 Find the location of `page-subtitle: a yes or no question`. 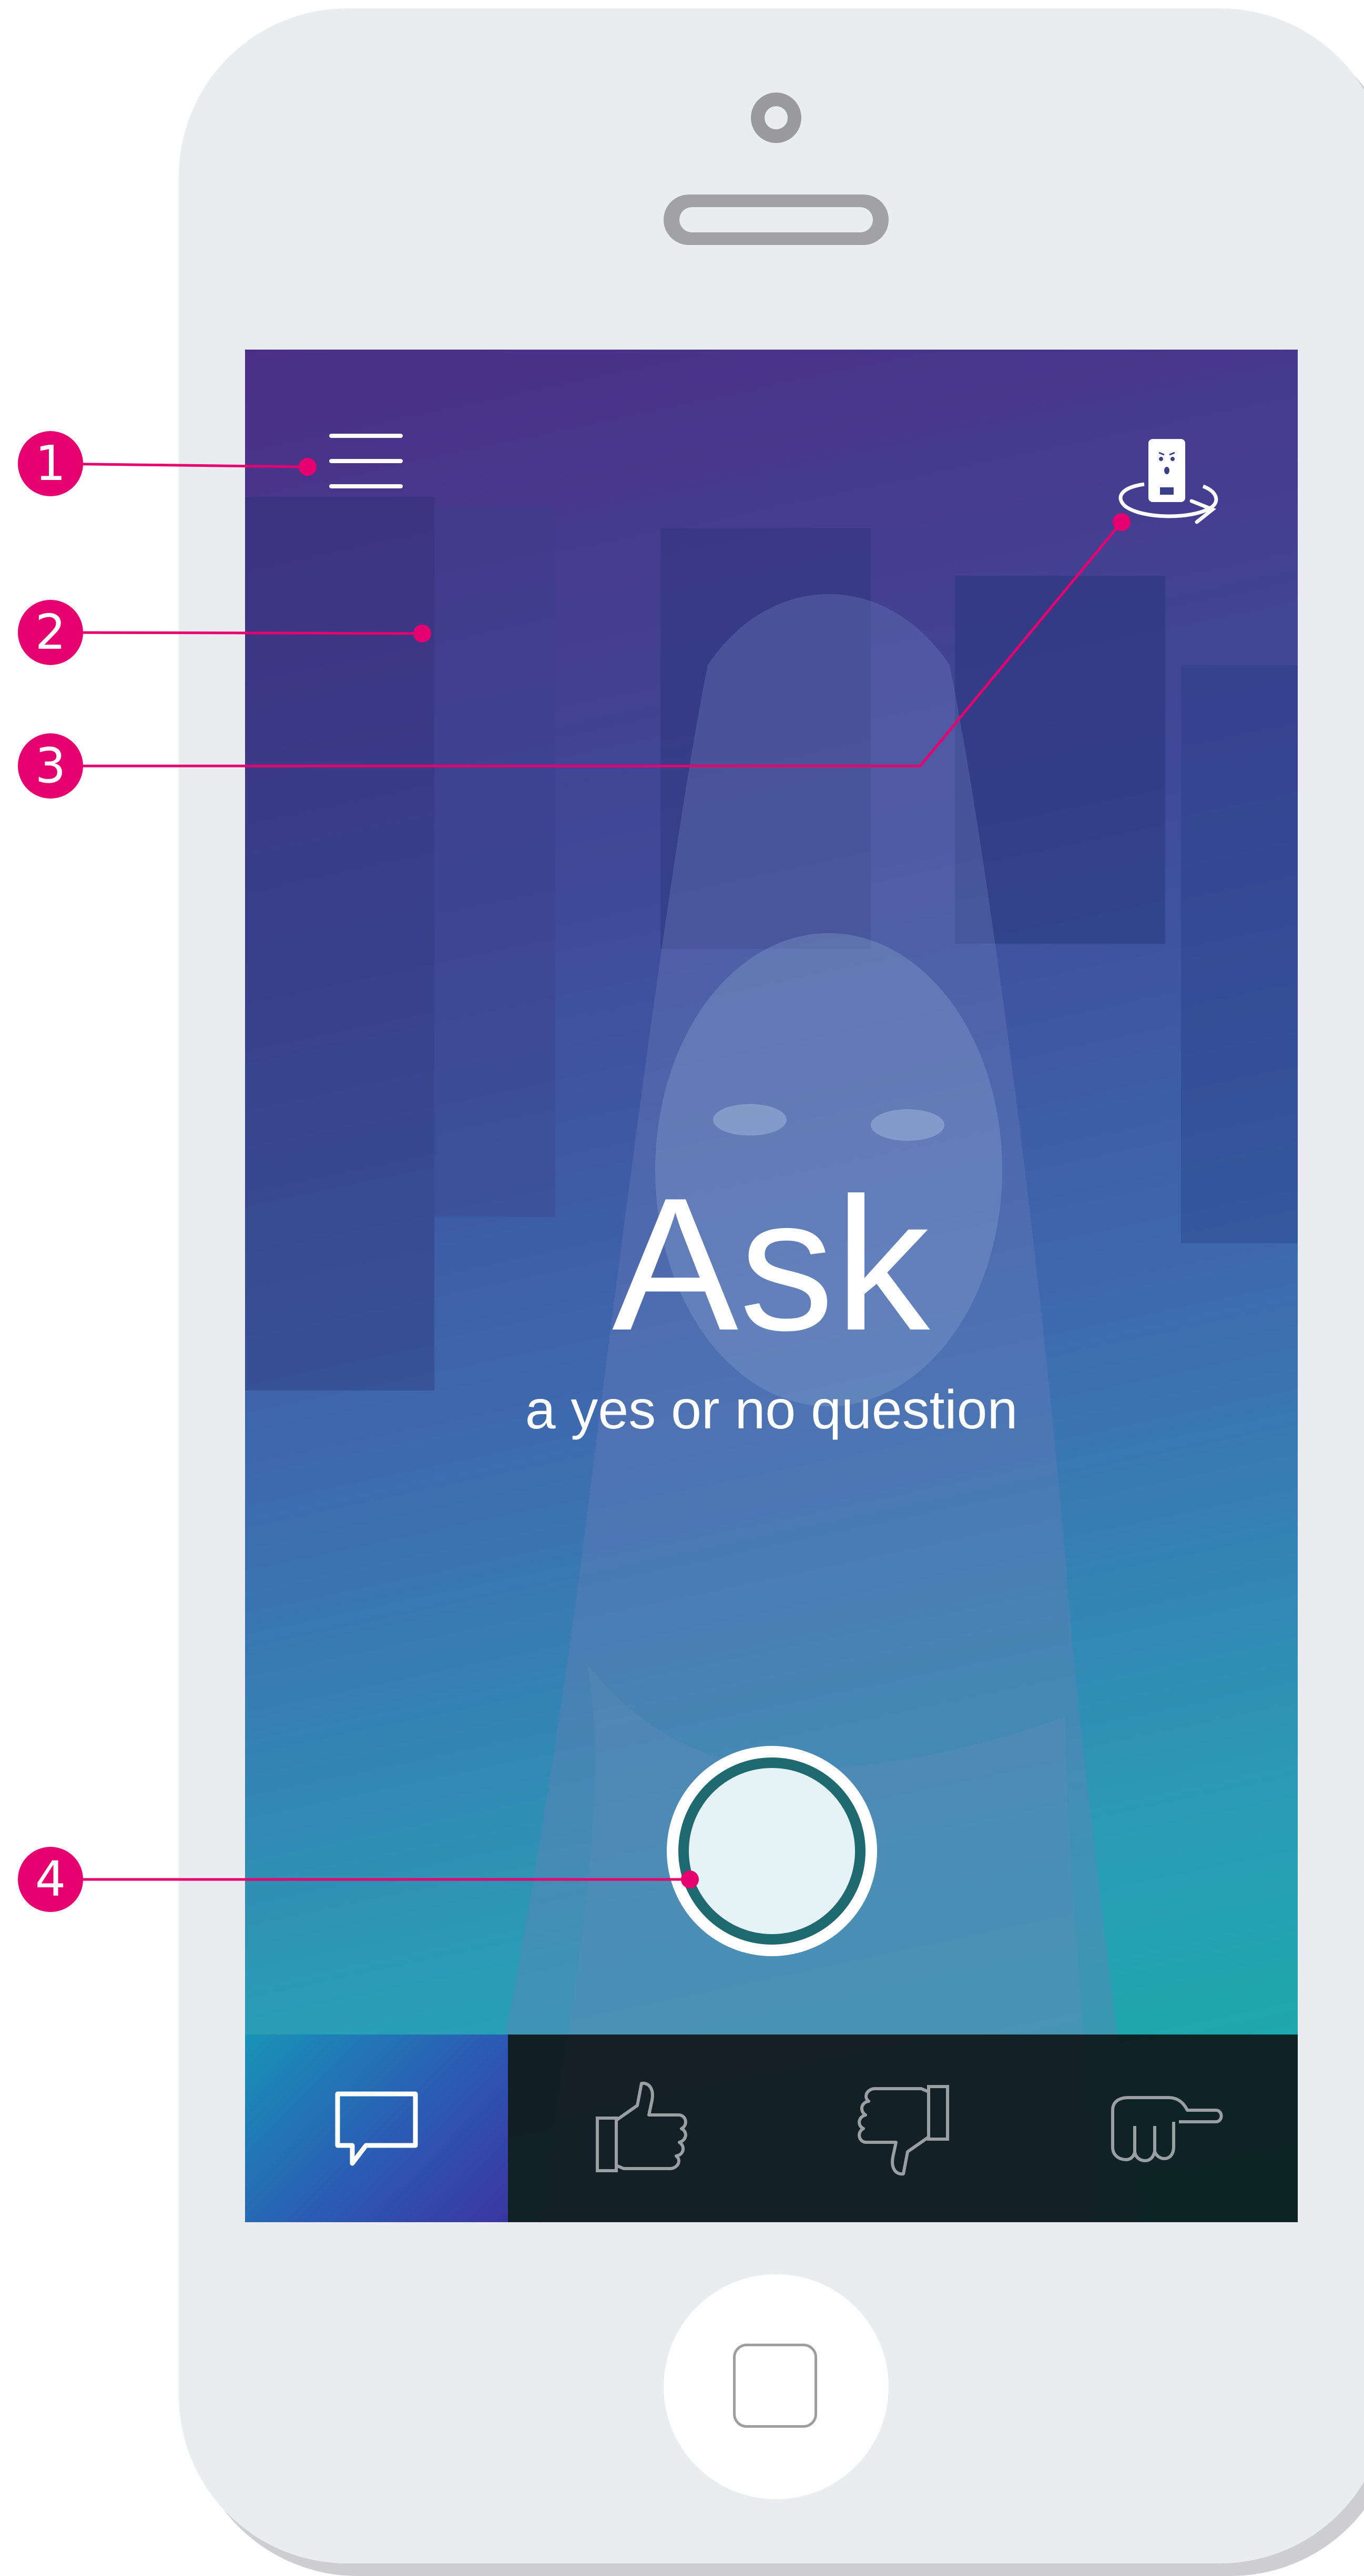

page-subtitle: a yes or no question is located at coordinates (771, 1409).